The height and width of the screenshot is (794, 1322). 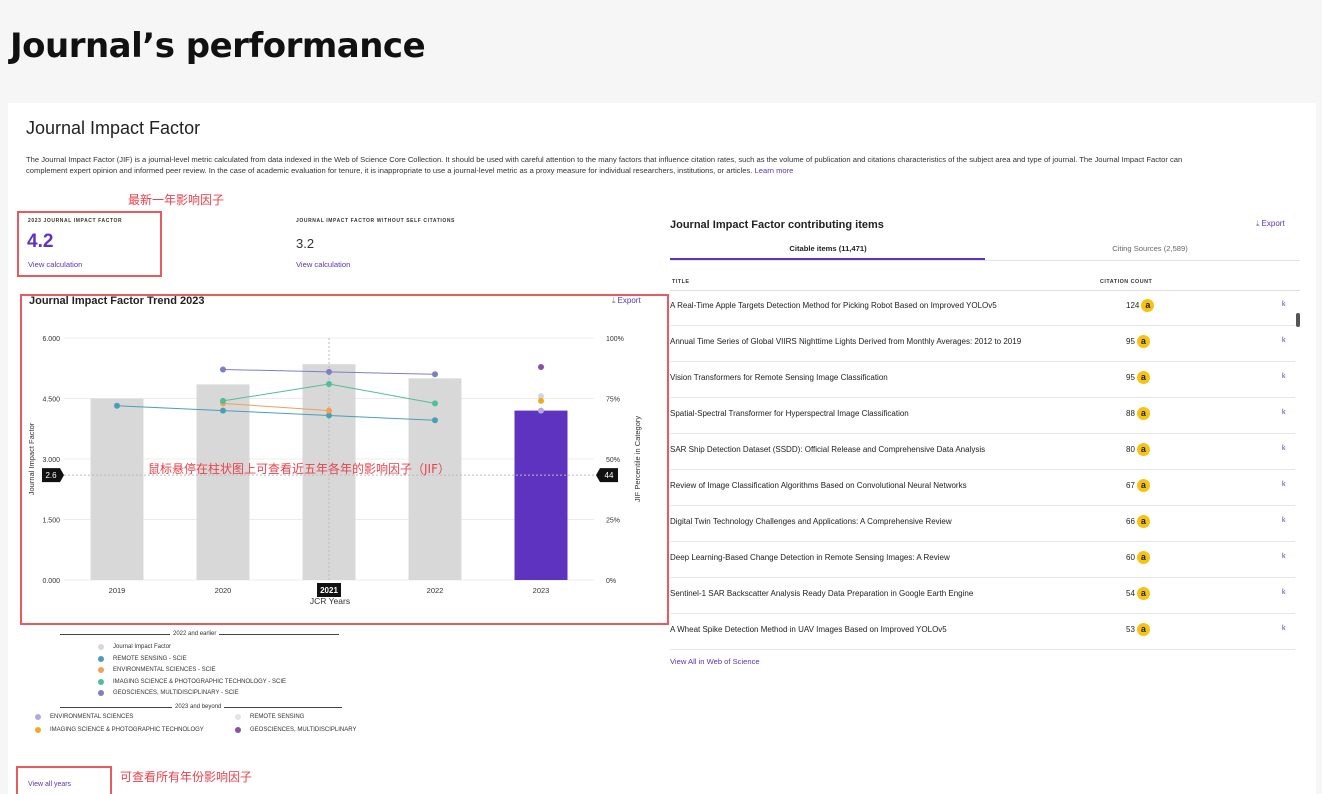 What do you see at coordinates (168, 693) in the screenshot?
I see `legend-item: GEOSCIENCES, MULTIDISCIPLINARY - SCIE` at bounding box center [168, 693].